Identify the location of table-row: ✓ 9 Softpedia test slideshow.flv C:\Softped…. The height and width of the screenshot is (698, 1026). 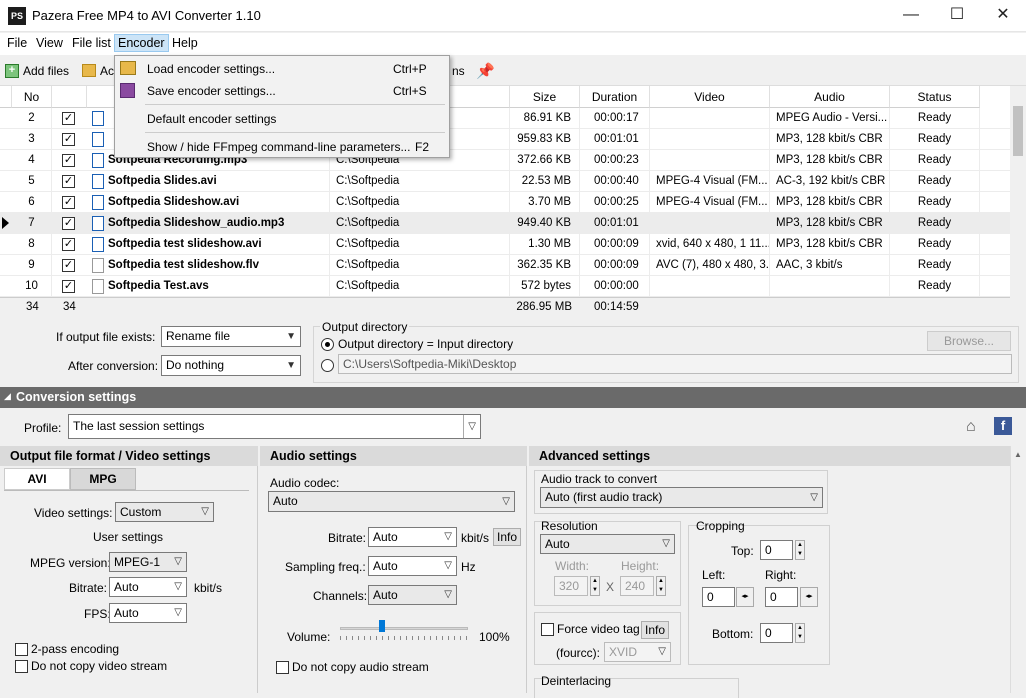
(505, 265).